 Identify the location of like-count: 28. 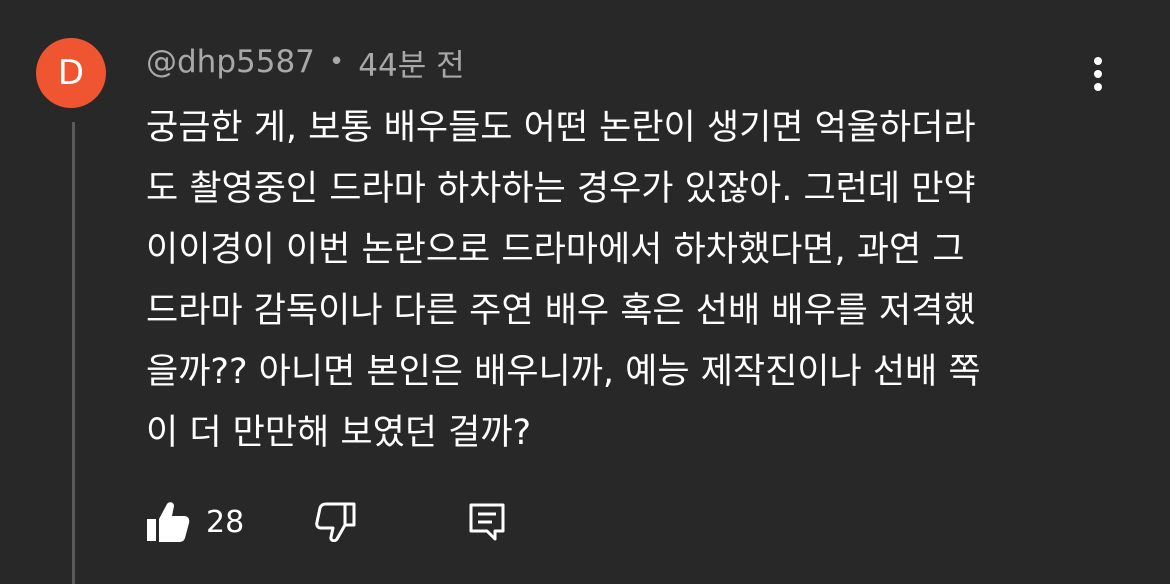
(225, 522).